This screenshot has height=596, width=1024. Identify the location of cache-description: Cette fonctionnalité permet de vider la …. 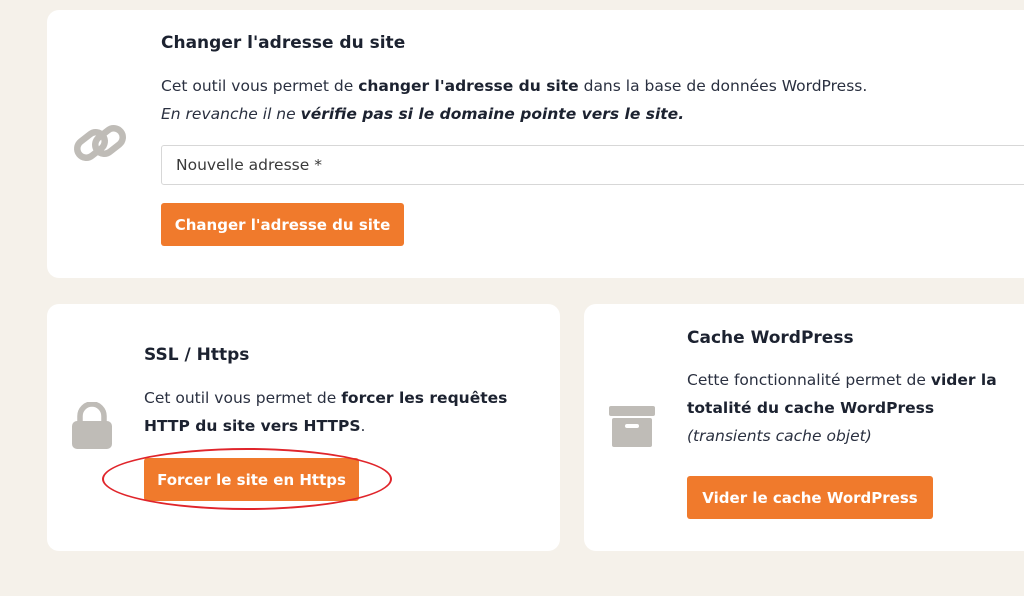
(842, 408).